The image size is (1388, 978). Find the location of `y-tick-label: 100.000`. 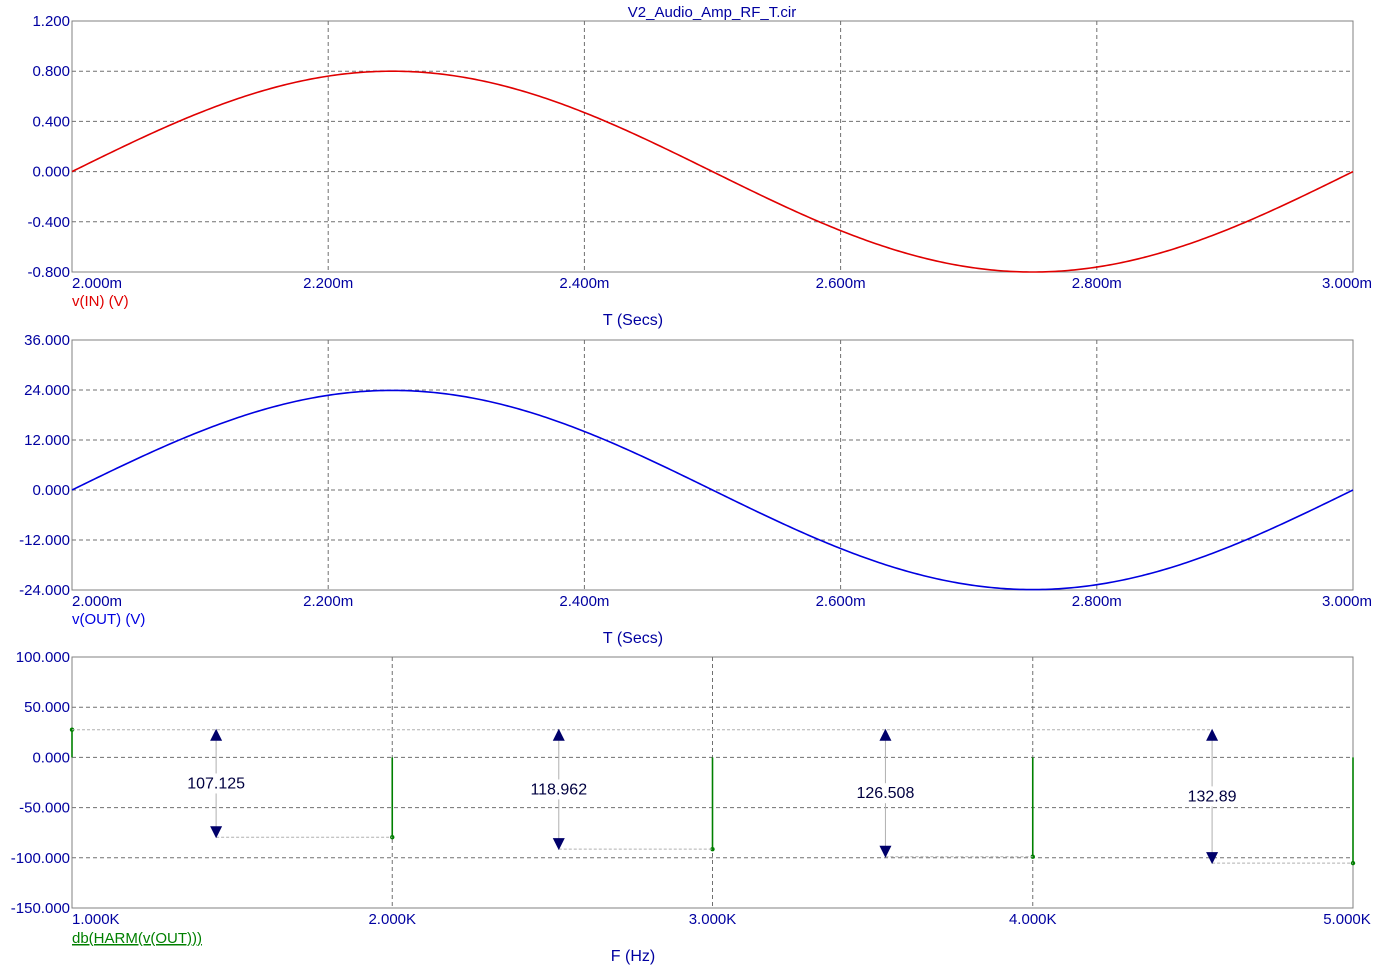

y-tick-label: 100.000 is located at coordinates (43, 657).